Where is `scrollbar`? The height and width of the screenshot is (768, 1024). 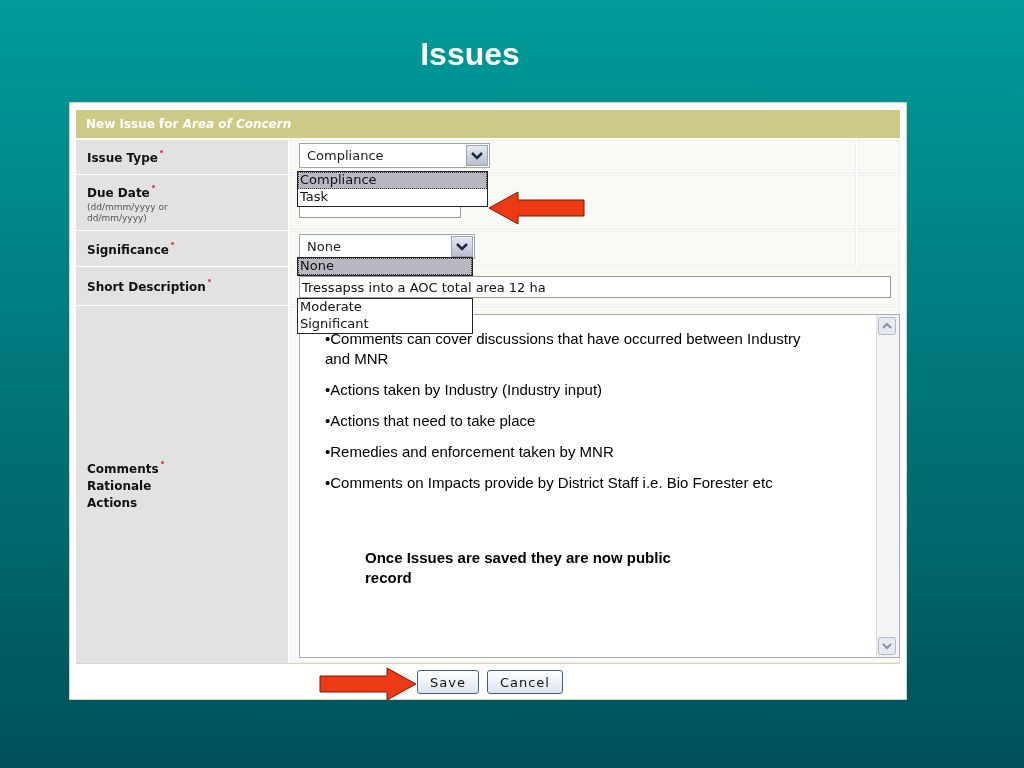 scrollbar is located at coordinates (887, 486).